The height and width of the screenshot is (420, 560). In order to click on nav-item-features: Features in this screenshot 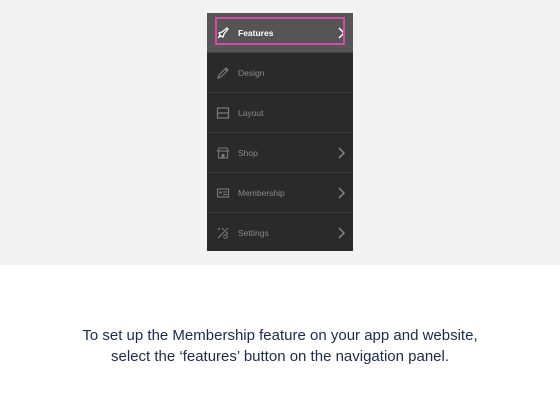, I will do `click(280, 33)`.